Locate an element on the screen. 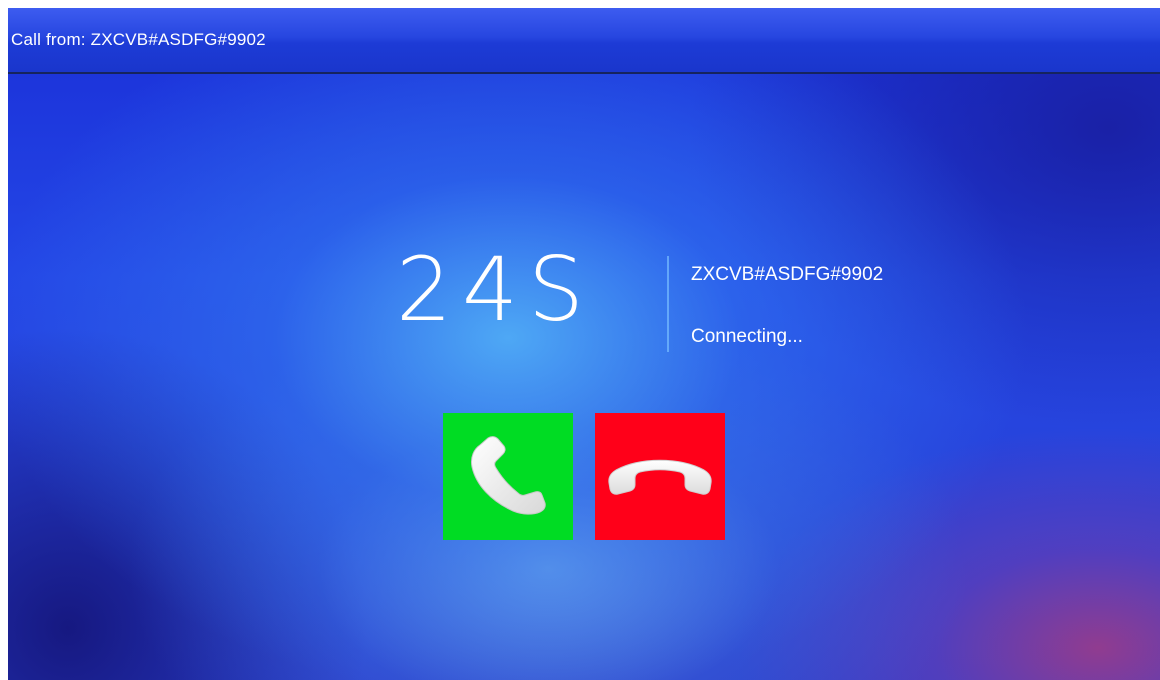 This screenshot has width=1160, height=680. answer-button is located at coordinates (508, 476).